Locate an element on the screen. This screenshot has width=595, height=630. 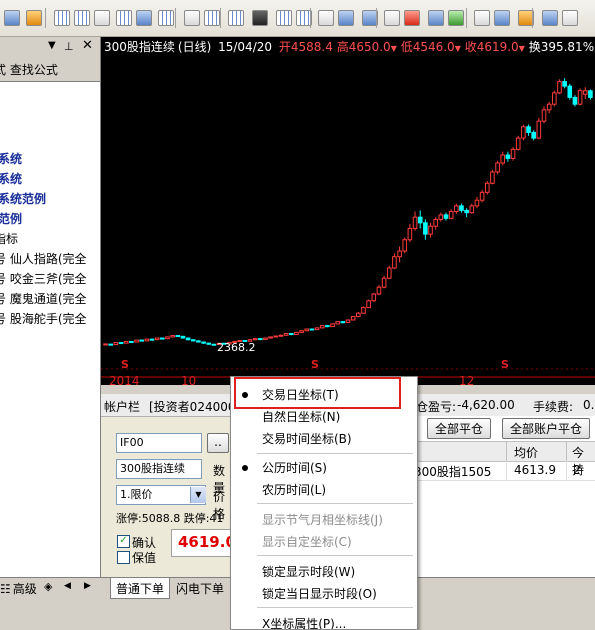
help-icon is located at coordinates (550, 18).